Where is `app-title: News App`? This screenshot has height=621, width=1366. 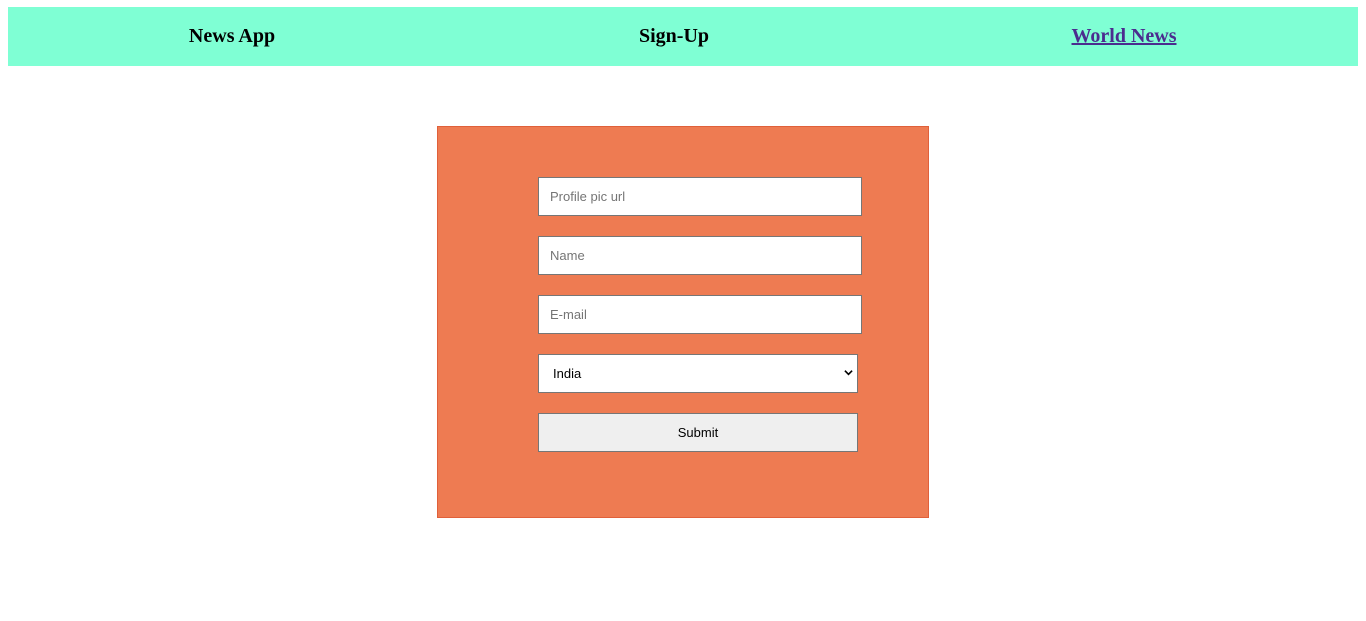
app-title: News App is located at coordinates (232, 36).